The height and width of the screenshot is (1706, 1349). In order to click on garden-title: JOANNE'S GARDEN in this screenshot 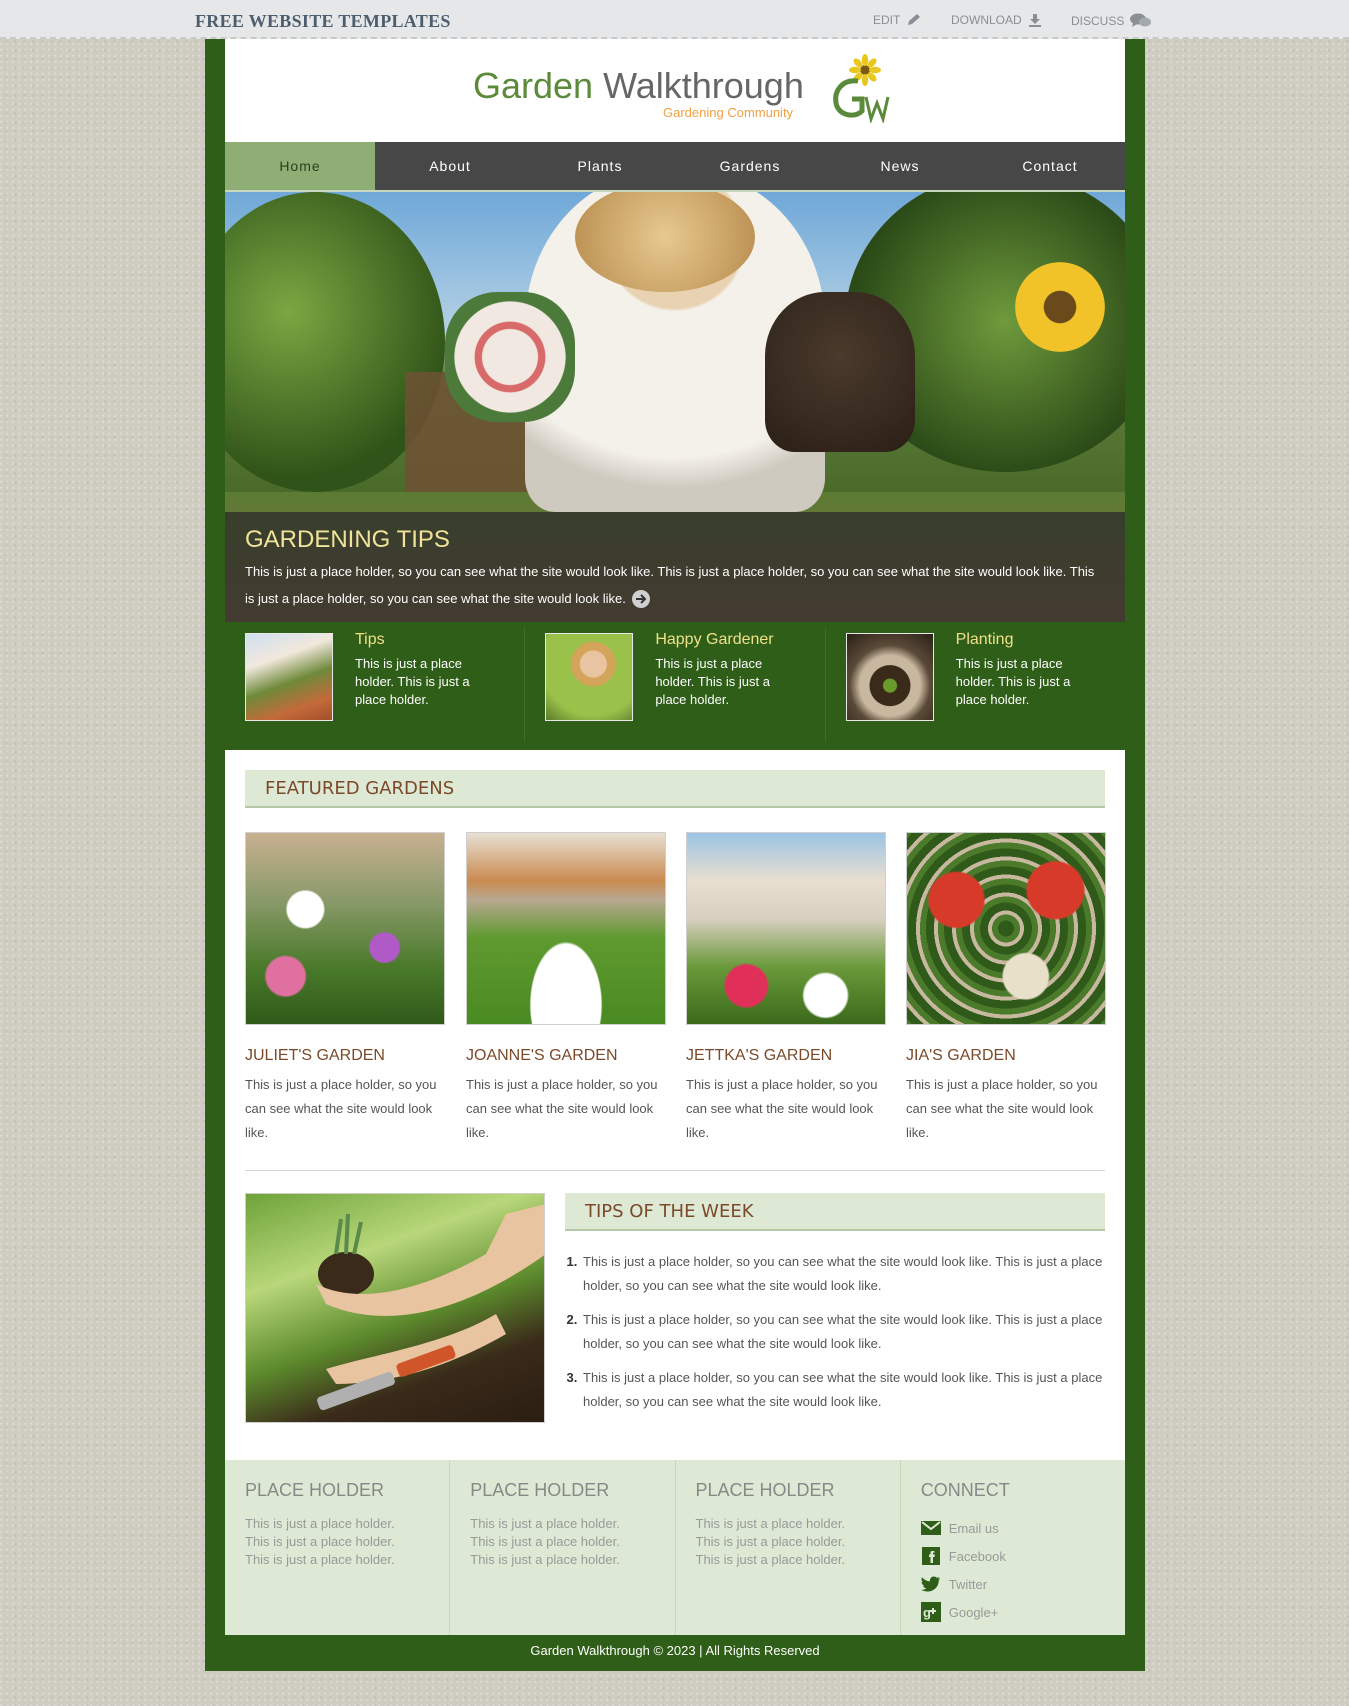, I will do `click(566, 1056)`.